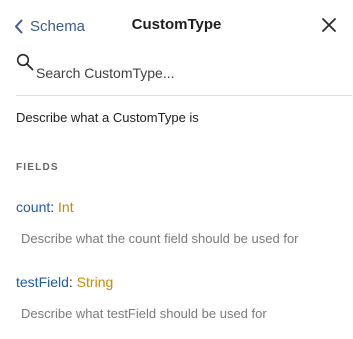 This screenshot has height=339, width=353. I want to click on close-button, so click(329, 25).